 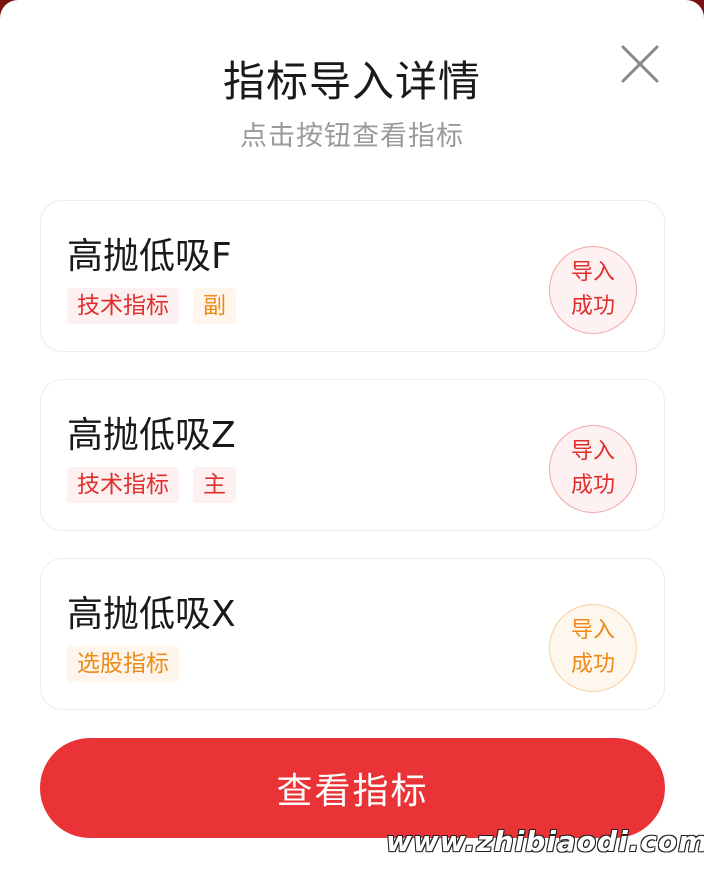 I want to click on indicator-name: 高抛低吸X, so click(x=151, y=614).